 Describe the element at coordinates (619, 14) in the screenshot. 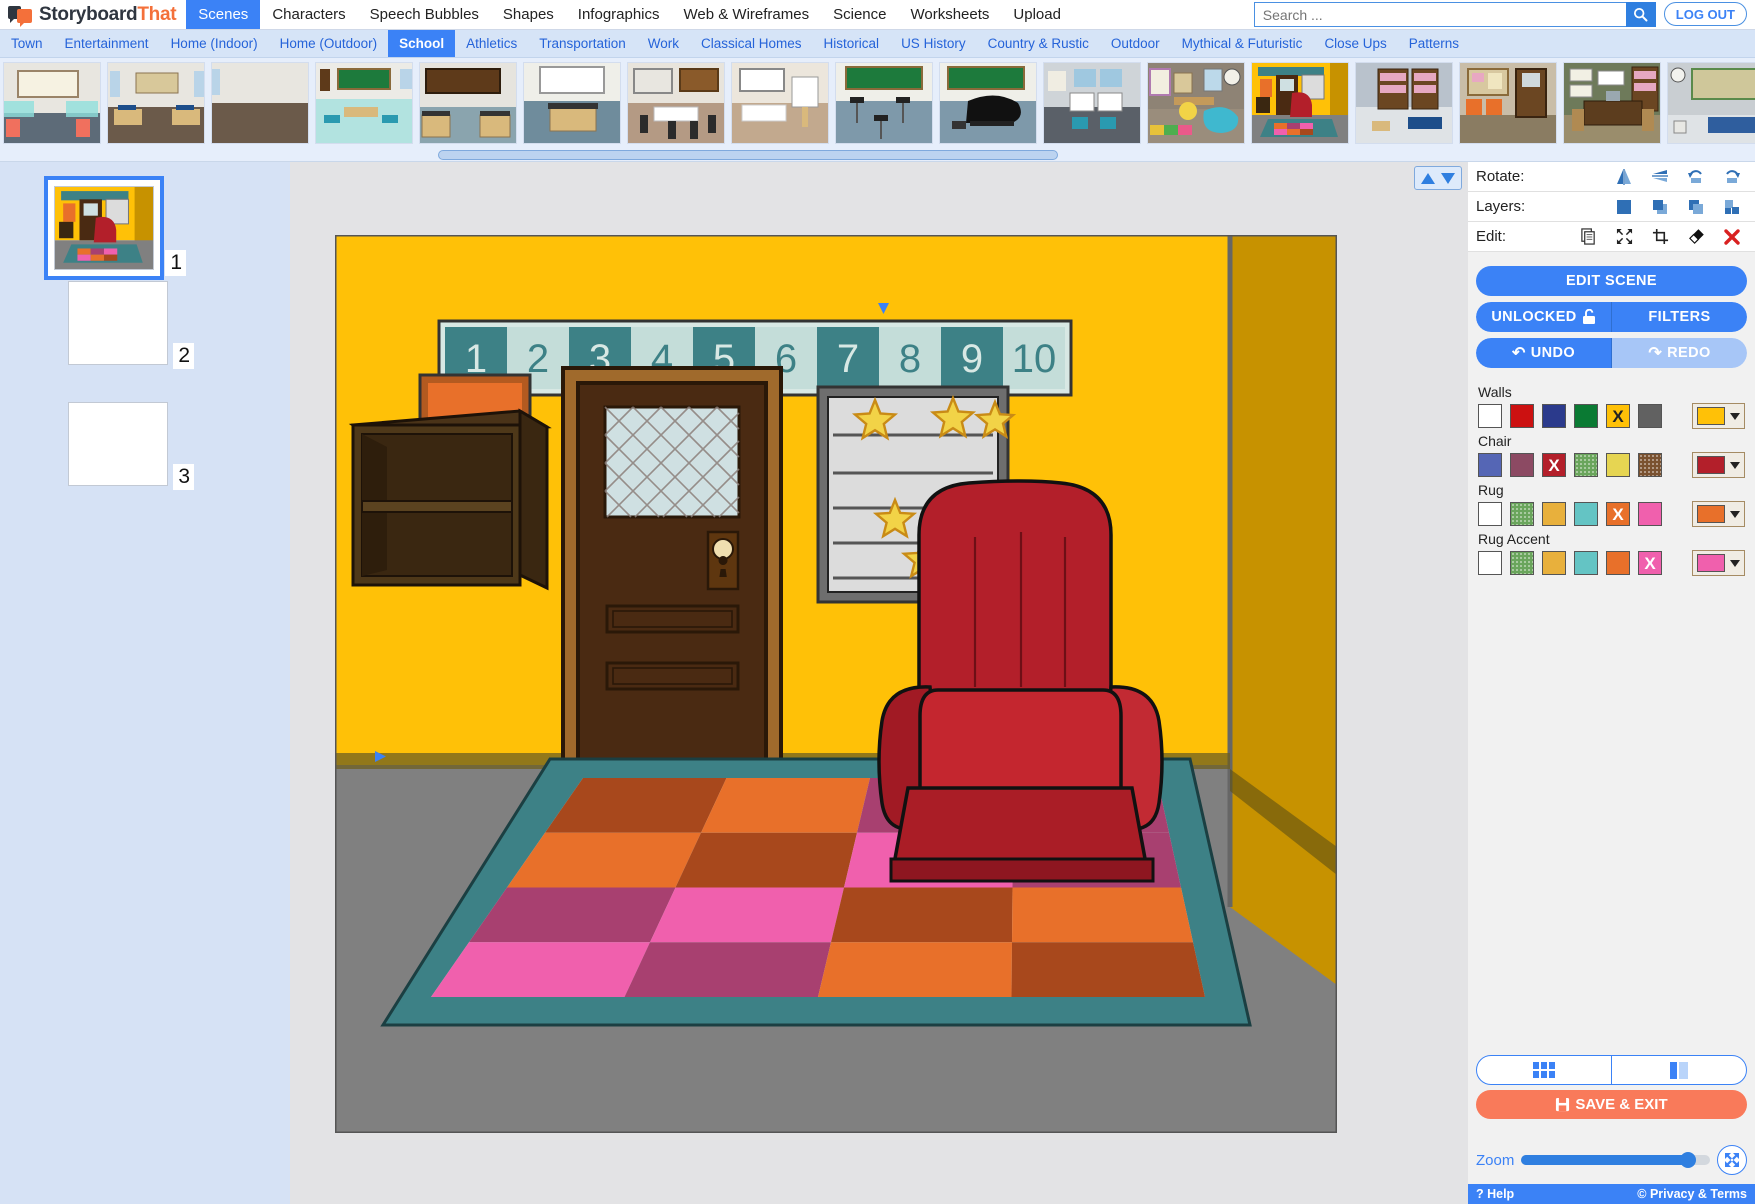

I see `top-nav-item-infographics: Infographics` at that location.